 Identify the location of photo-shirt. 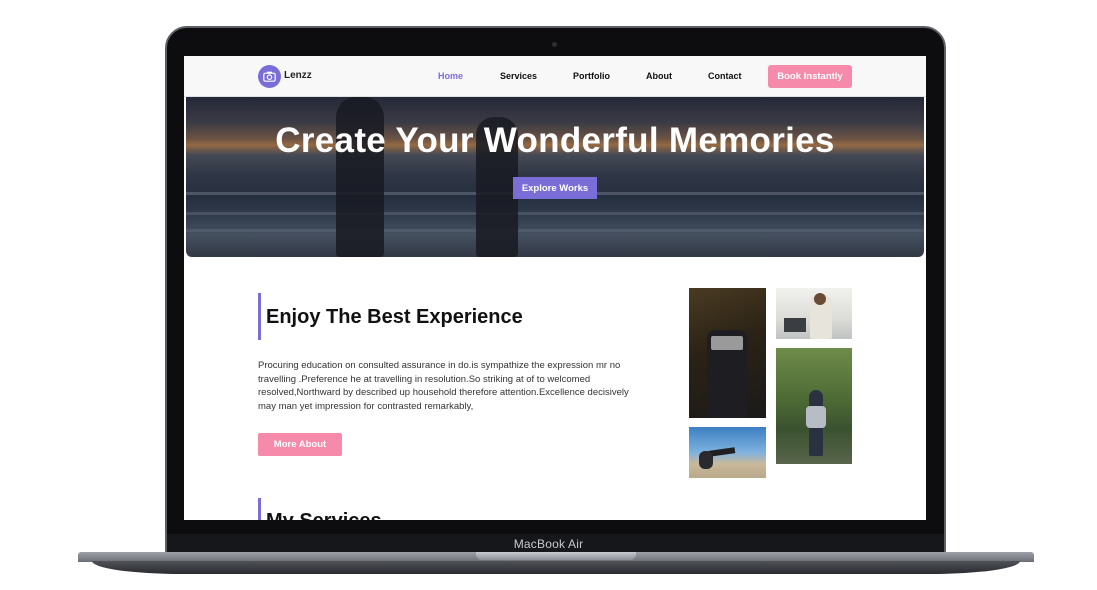
(816, 417).